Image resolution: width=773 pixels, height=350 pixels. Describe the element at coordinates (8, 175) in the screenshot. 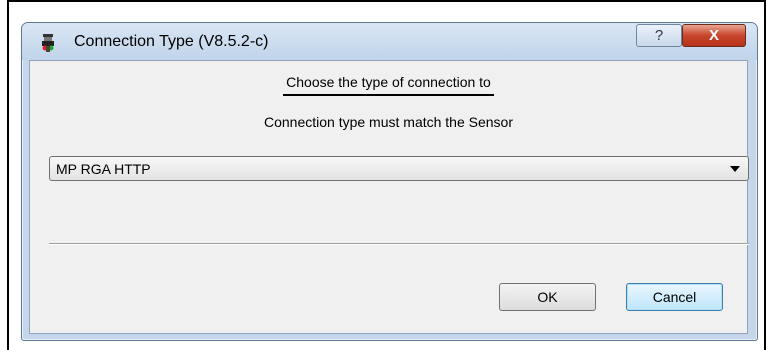

I see `screenshot-frame-left` at that location.